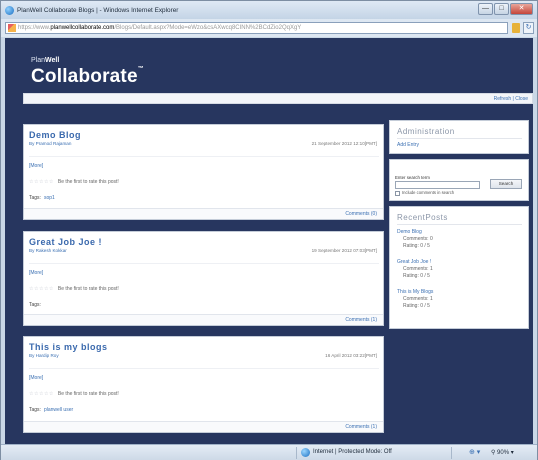  What do you see at coordinates (55, 135) in the screenshot?
I see `post-title: Demo Blog` at bounding box center [55, 135].